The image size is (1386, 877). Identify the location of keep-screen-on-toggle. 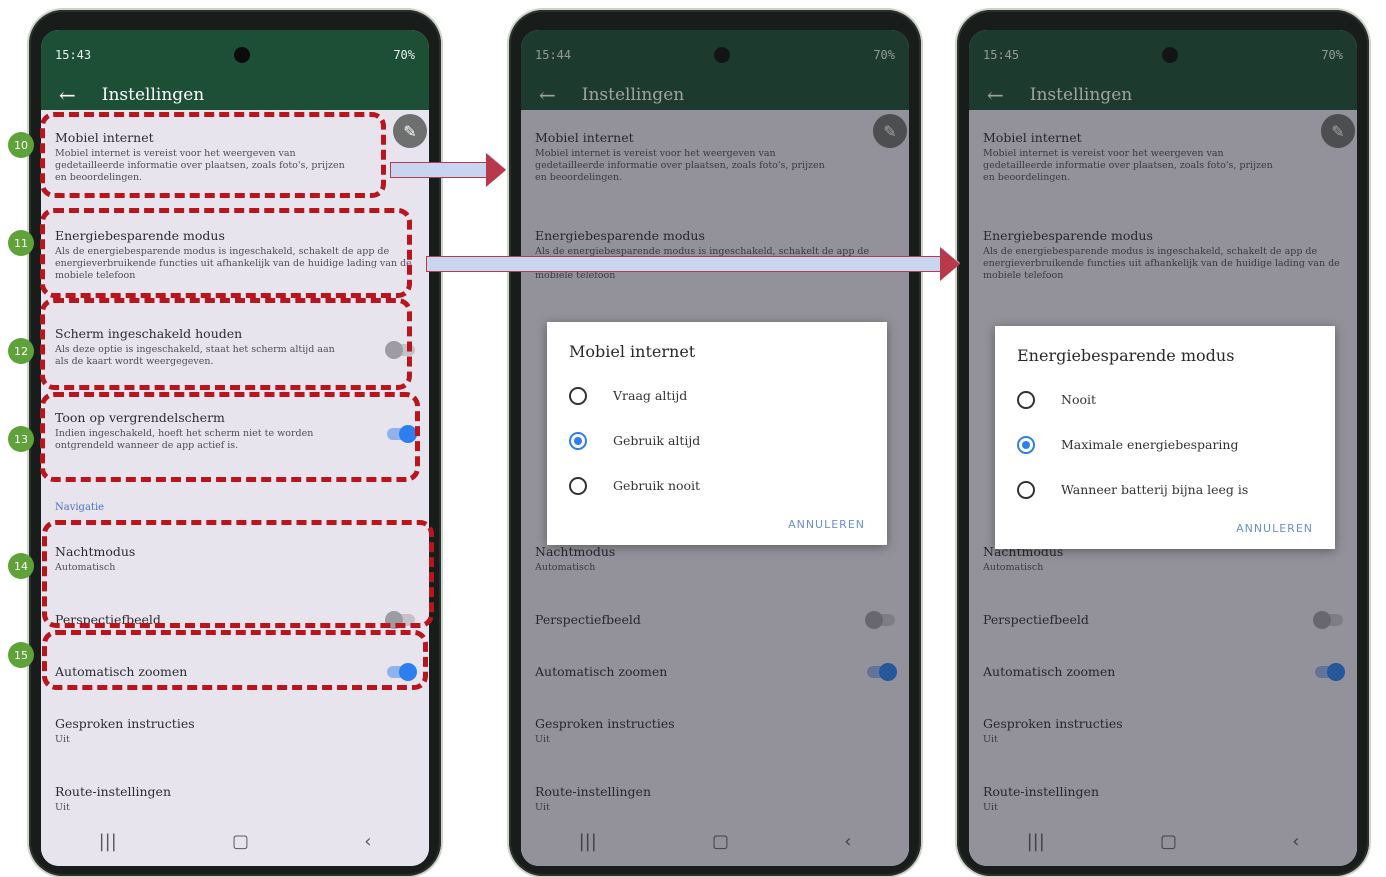
(400, 350).